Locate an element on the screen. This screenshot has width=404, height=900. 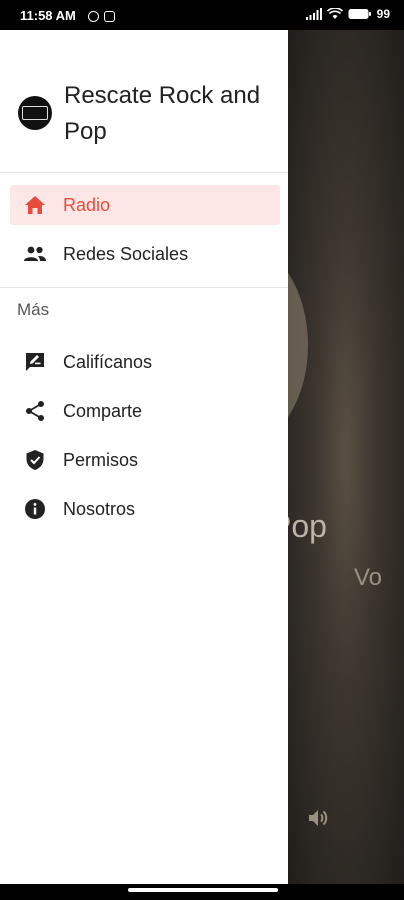
menu-item-label: Califícanos is located at coordinates (108, 361).